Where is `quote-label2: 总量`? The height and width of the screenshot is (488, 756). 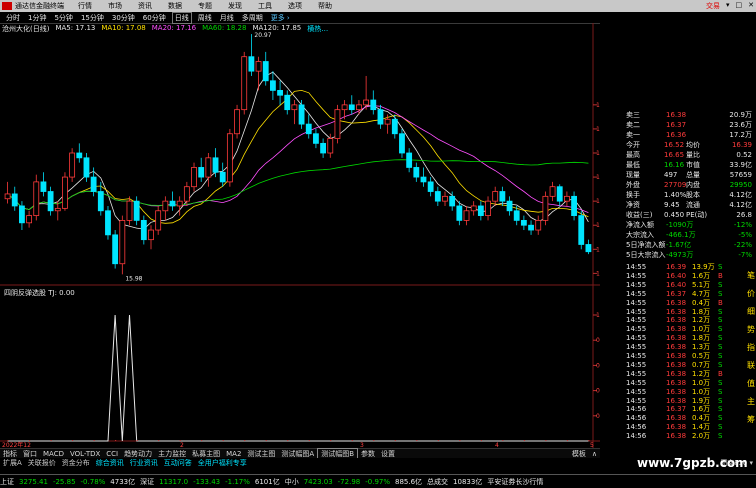 quote-label2: 总量 is located at coordinates (693, 175).